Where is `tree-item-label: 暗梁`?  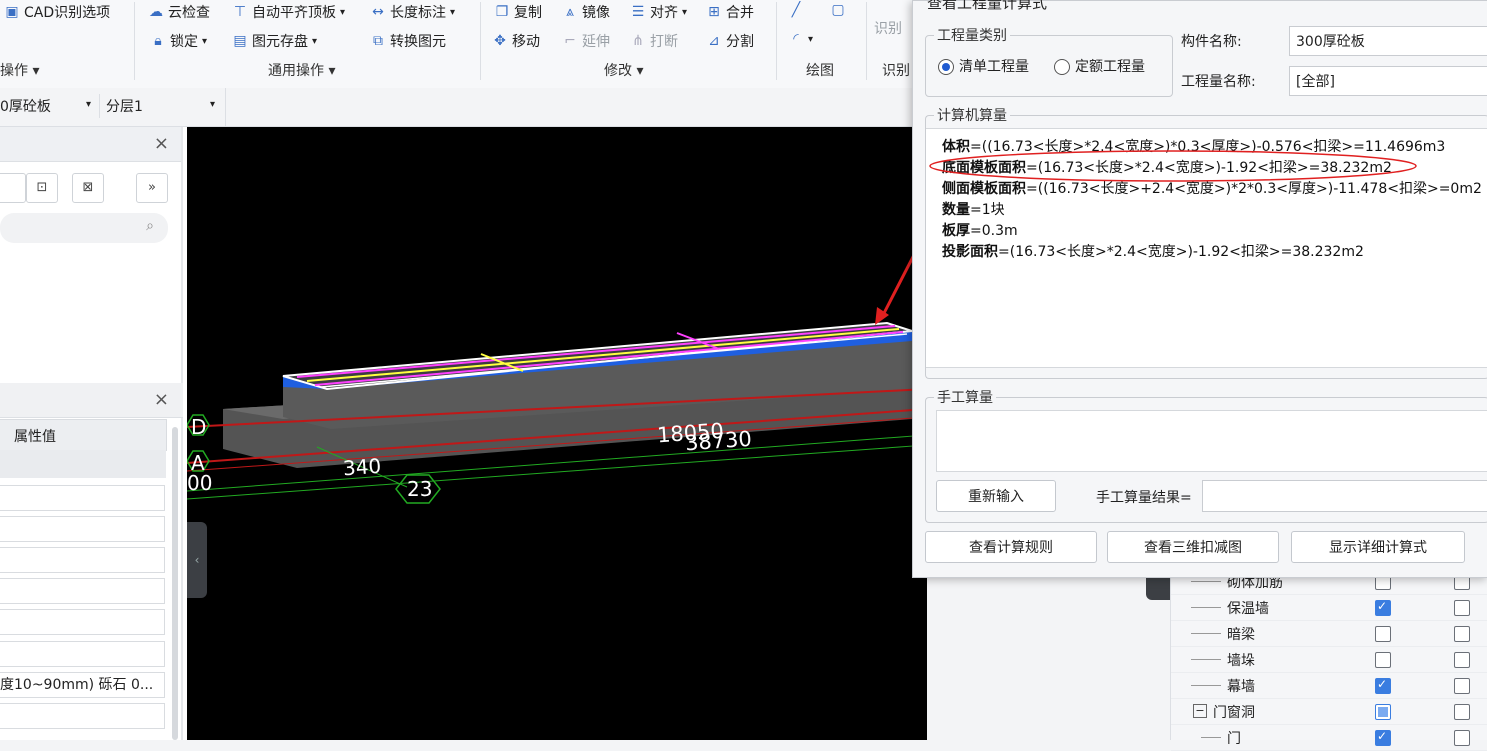 tree-item-label: 暗梁 is located at coordinates (1241, 635).